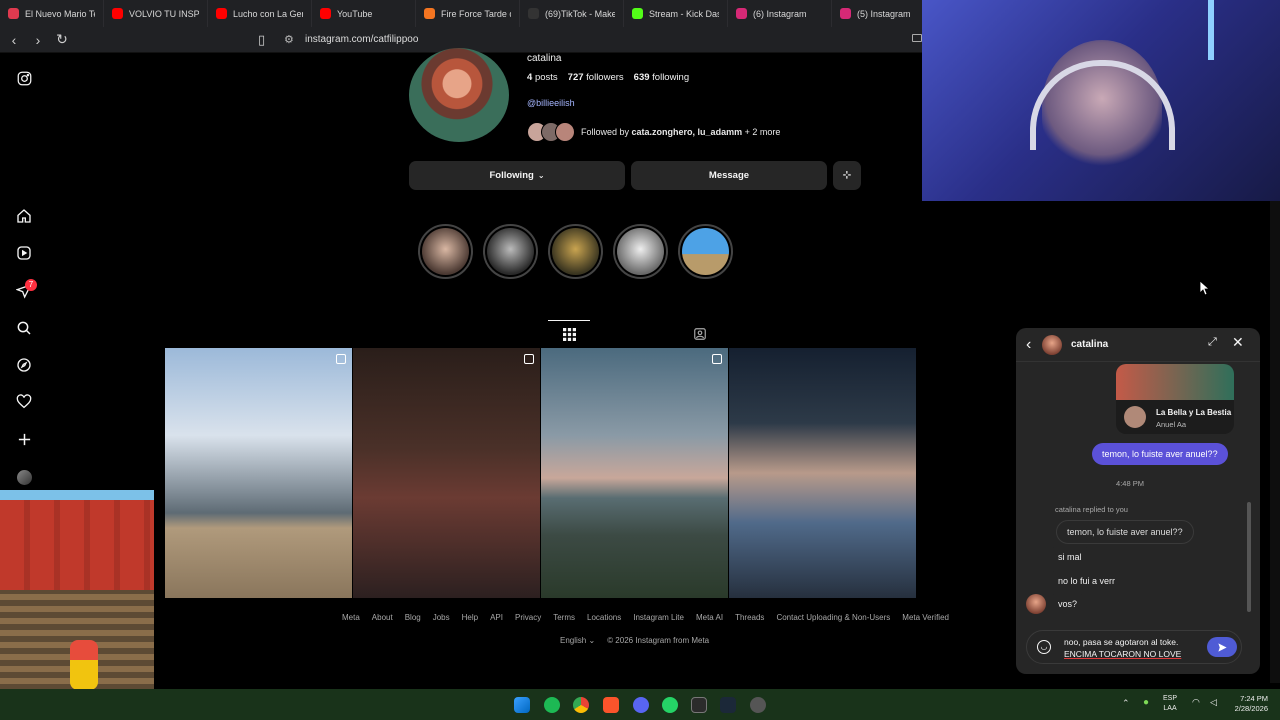  I want to click on chat-header: ‹ catalina ⤢ ✕, so click(1138, 345).